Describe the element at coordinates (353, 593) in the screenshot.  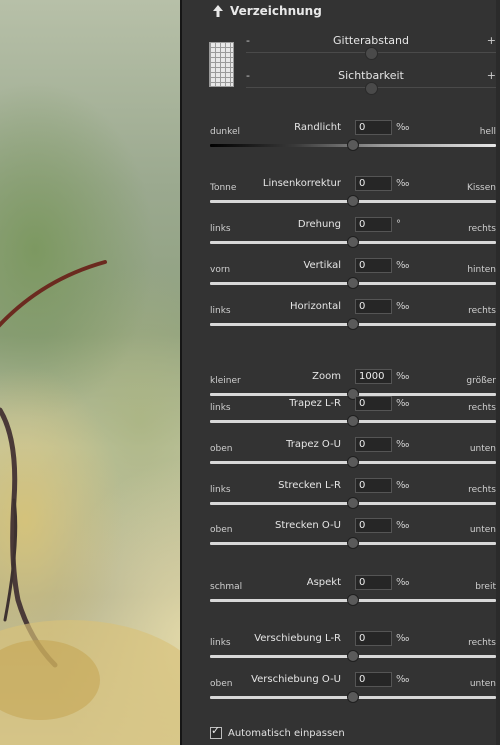
I see `slider-row: schmal Aspekt 0 ‰ breit` at that location.